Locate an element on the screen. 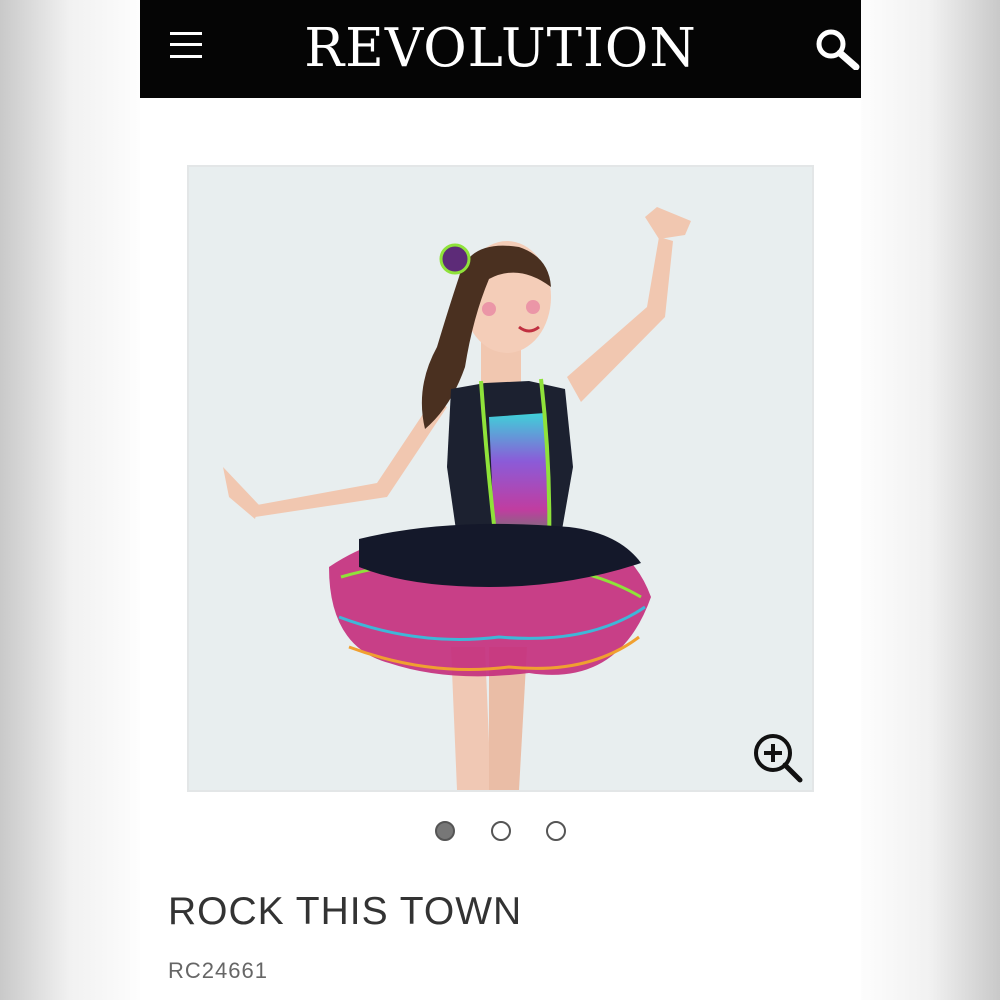 The height and width of the screenshot is (1000, 1000). search-button is located at coordinates (836, 46).